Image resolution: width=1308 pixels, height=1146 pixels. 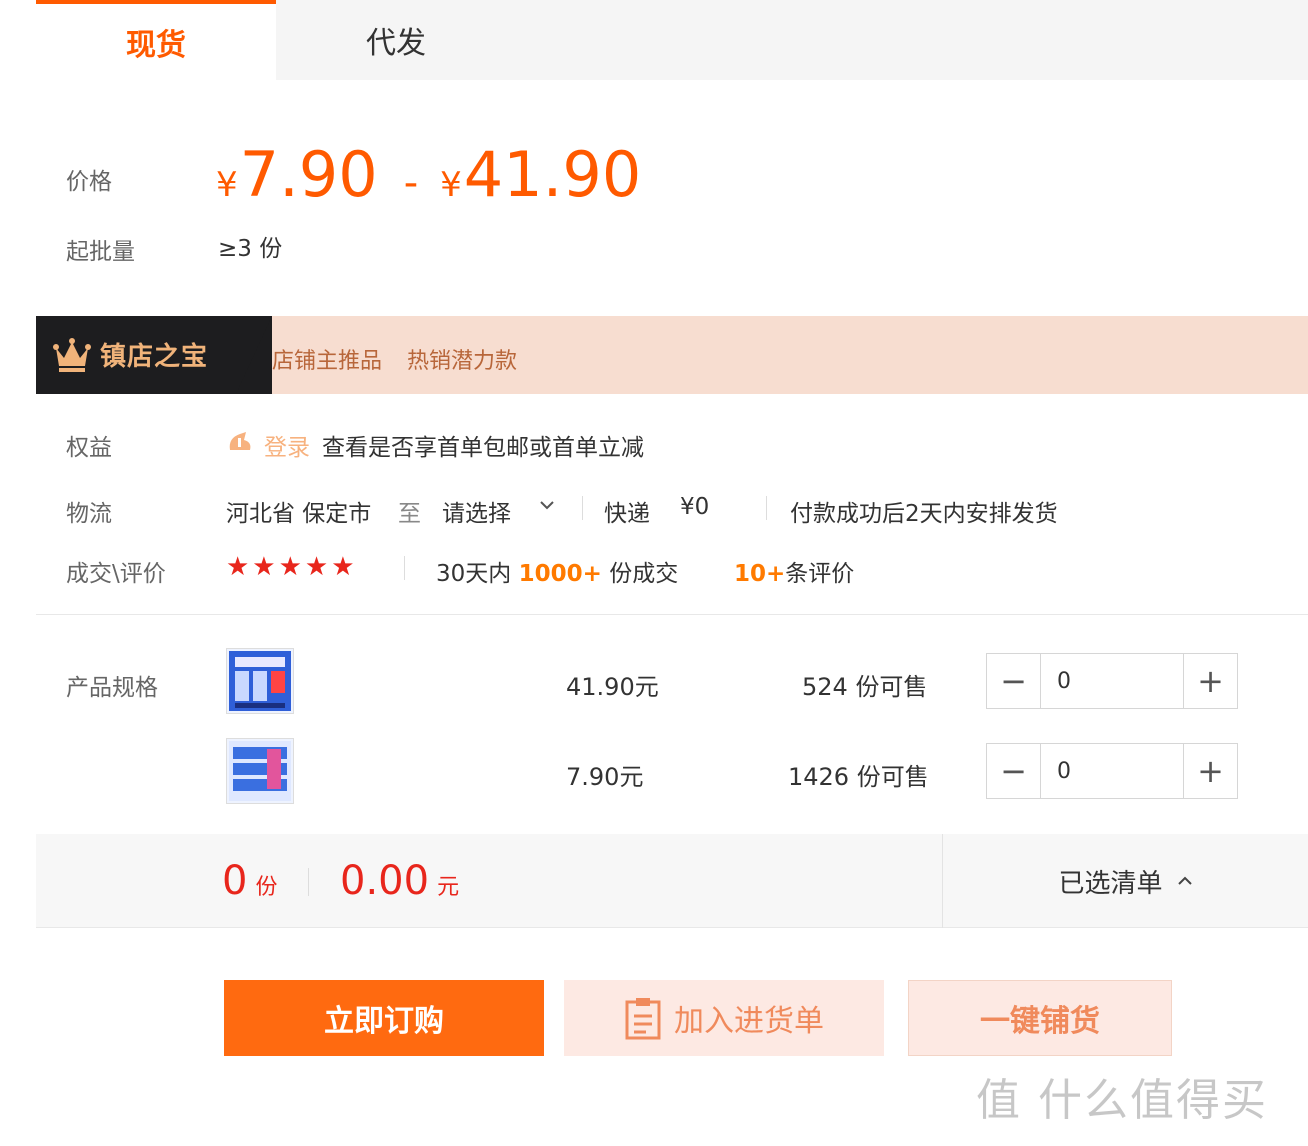 What do you see at coordinates (1125, 881) in the screenshot?
I see `selected-list-toggle: 已选清单` at bounding box center [1125, 881].